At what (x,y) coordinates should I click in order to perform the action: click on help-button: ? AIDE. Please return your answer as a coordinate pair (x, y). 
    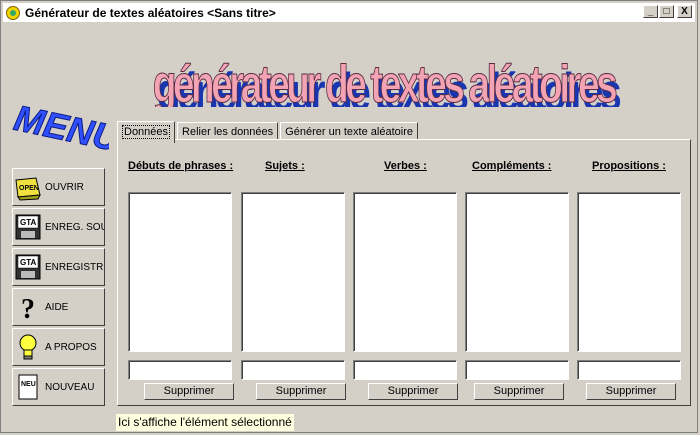
    Looking at the image, I should click on (58, 307).